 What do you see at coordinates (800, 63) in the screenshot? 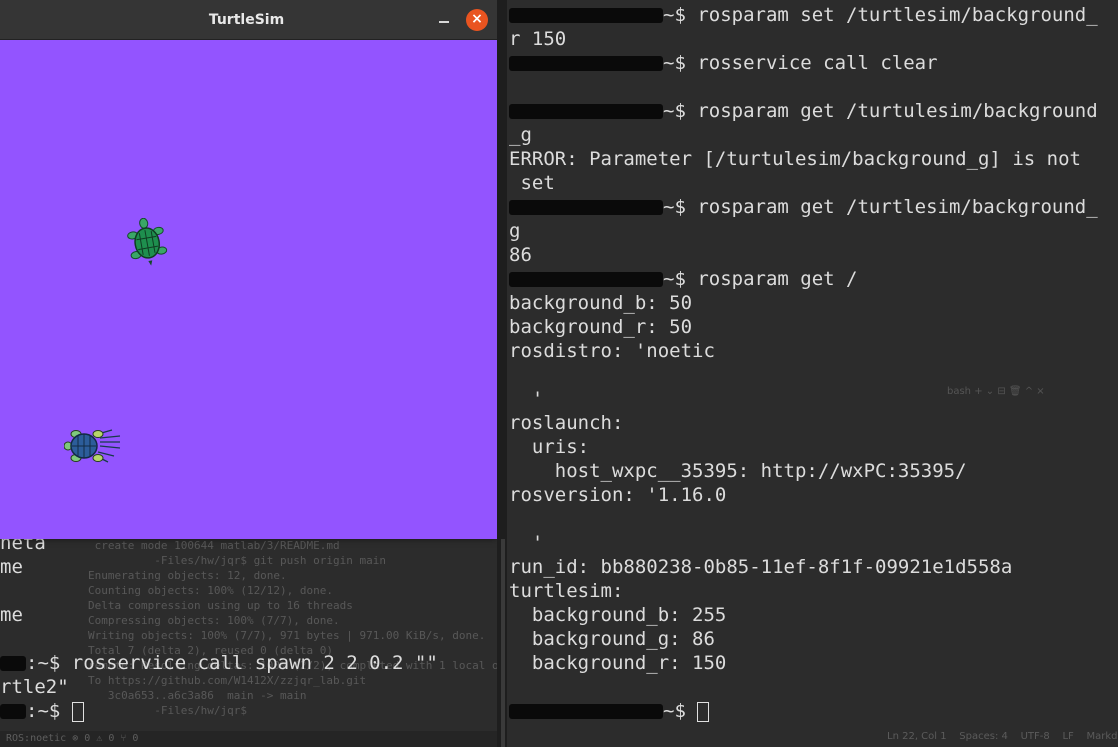
I see `line-text: ~$ rosservice call clear` at bounding box center [800, 63].